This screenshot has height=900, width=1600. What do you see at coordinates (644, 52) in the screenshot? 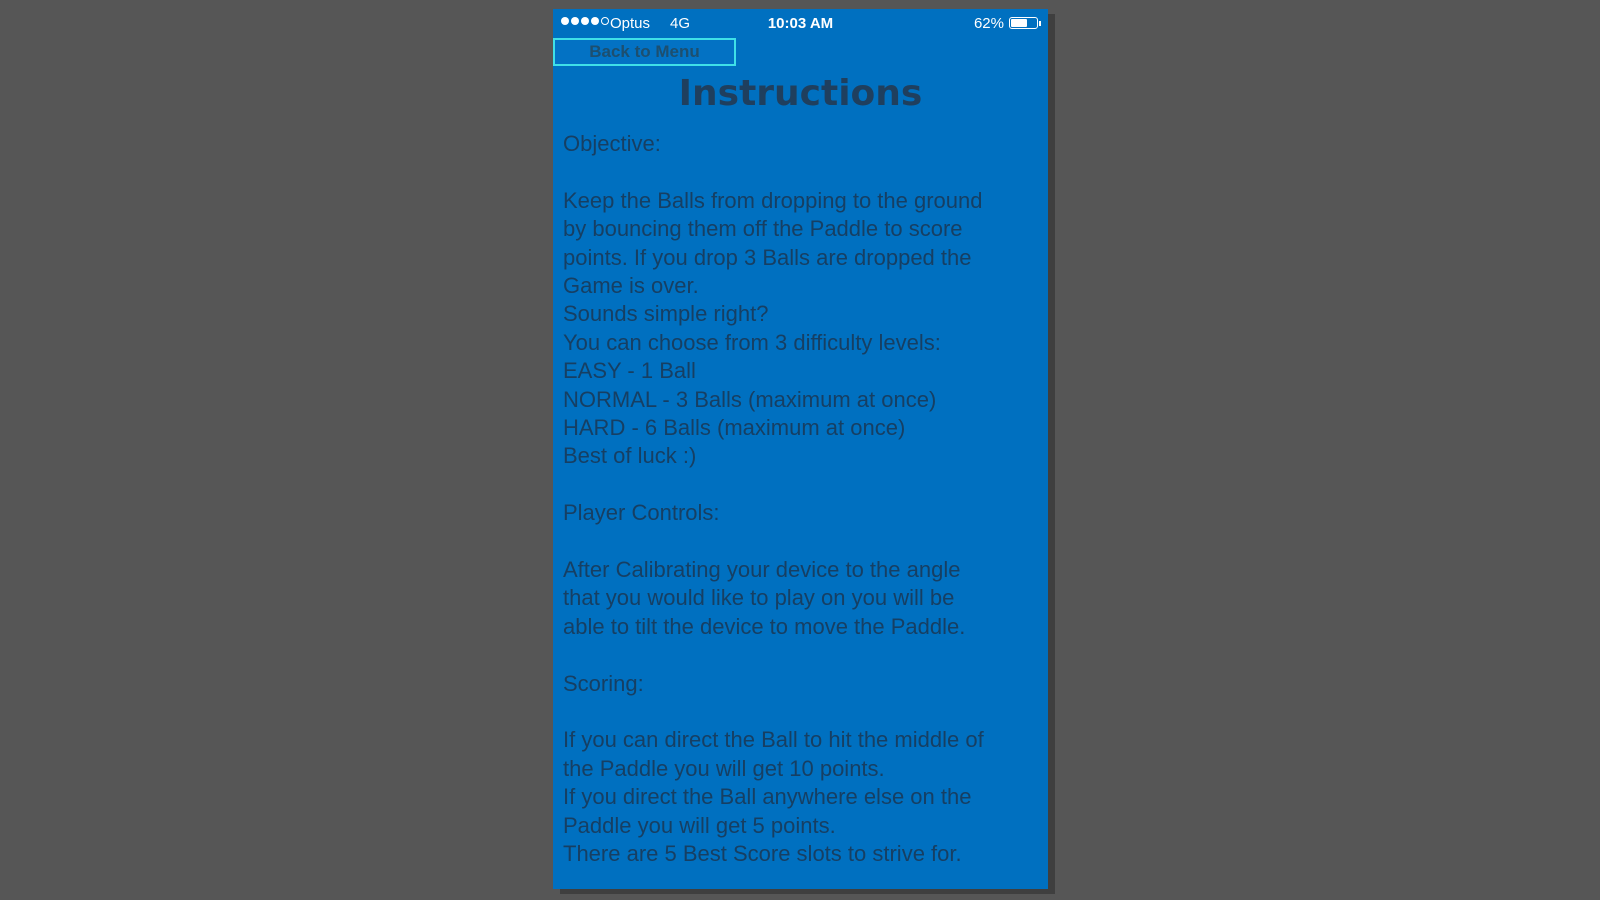
I see `back-to-menu-button: Back to Menu` at bounding box center [644, 52].